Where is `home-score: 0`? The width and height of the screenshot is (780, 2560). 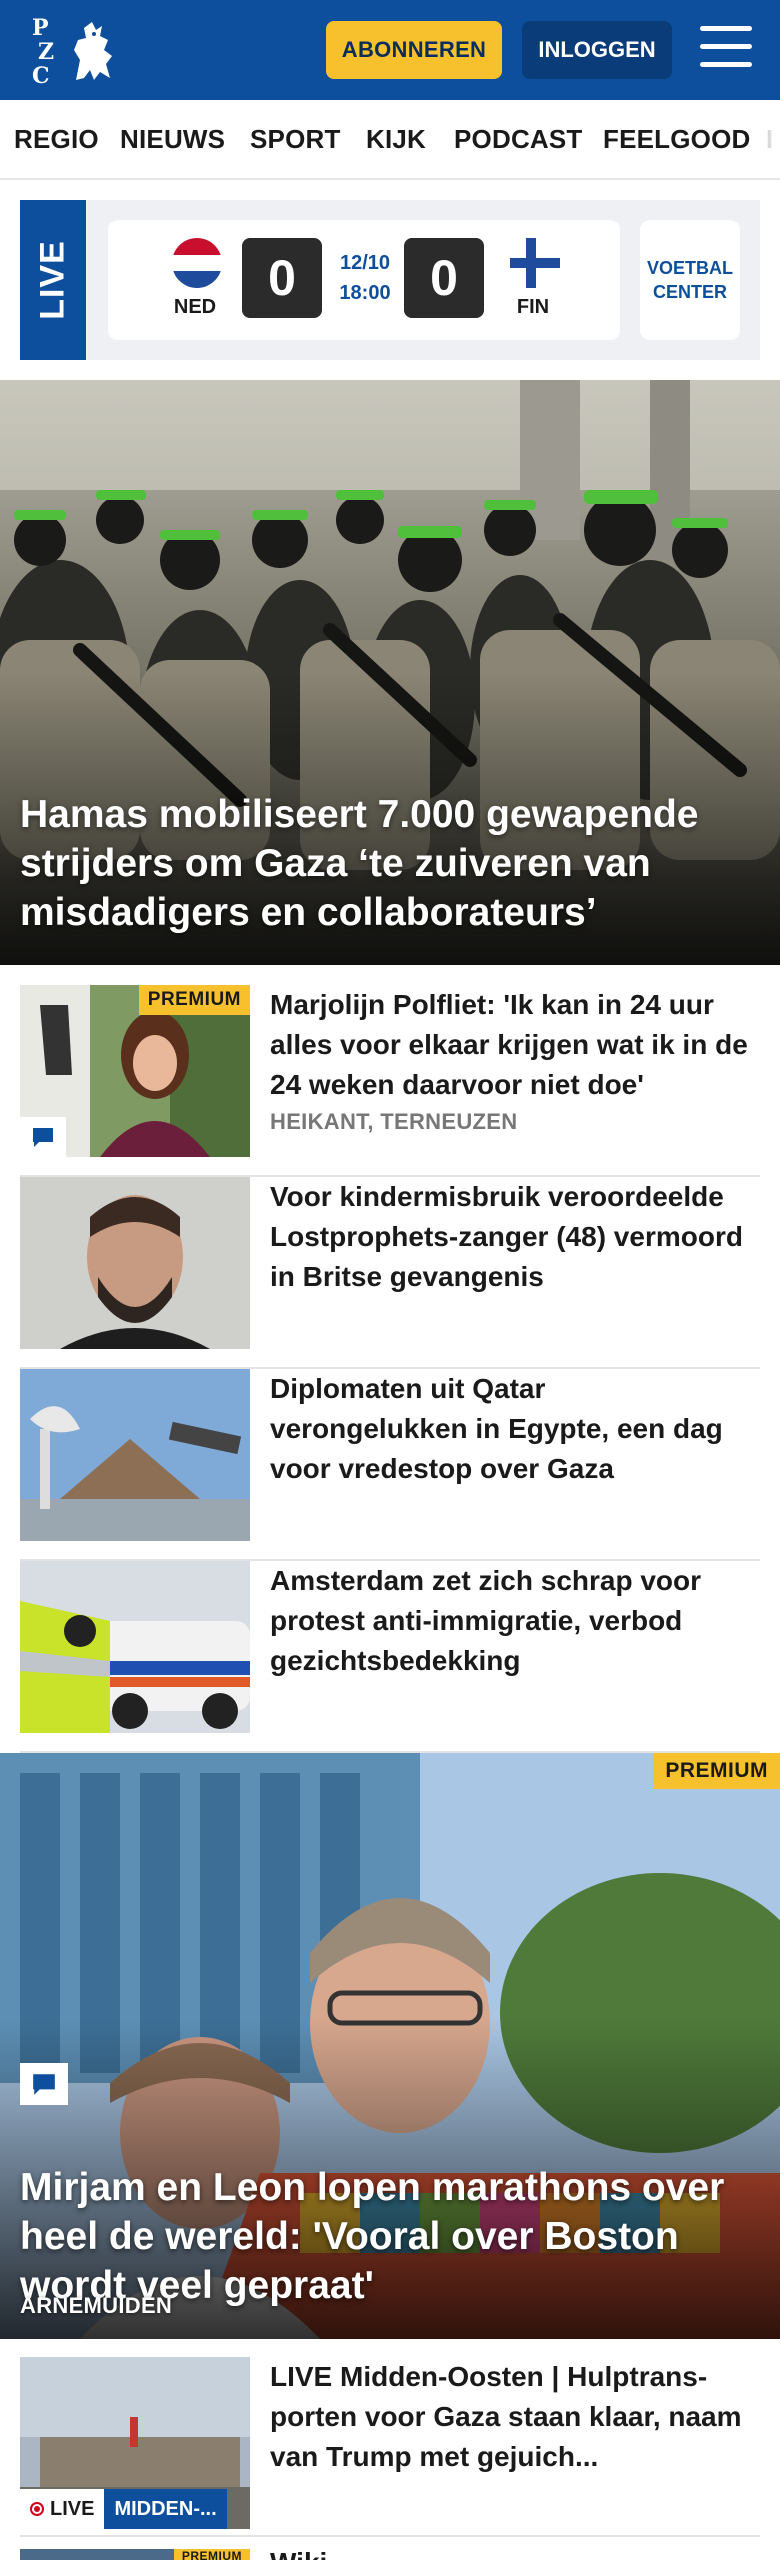
home-score: 0 is located at coordinates (282, 278).